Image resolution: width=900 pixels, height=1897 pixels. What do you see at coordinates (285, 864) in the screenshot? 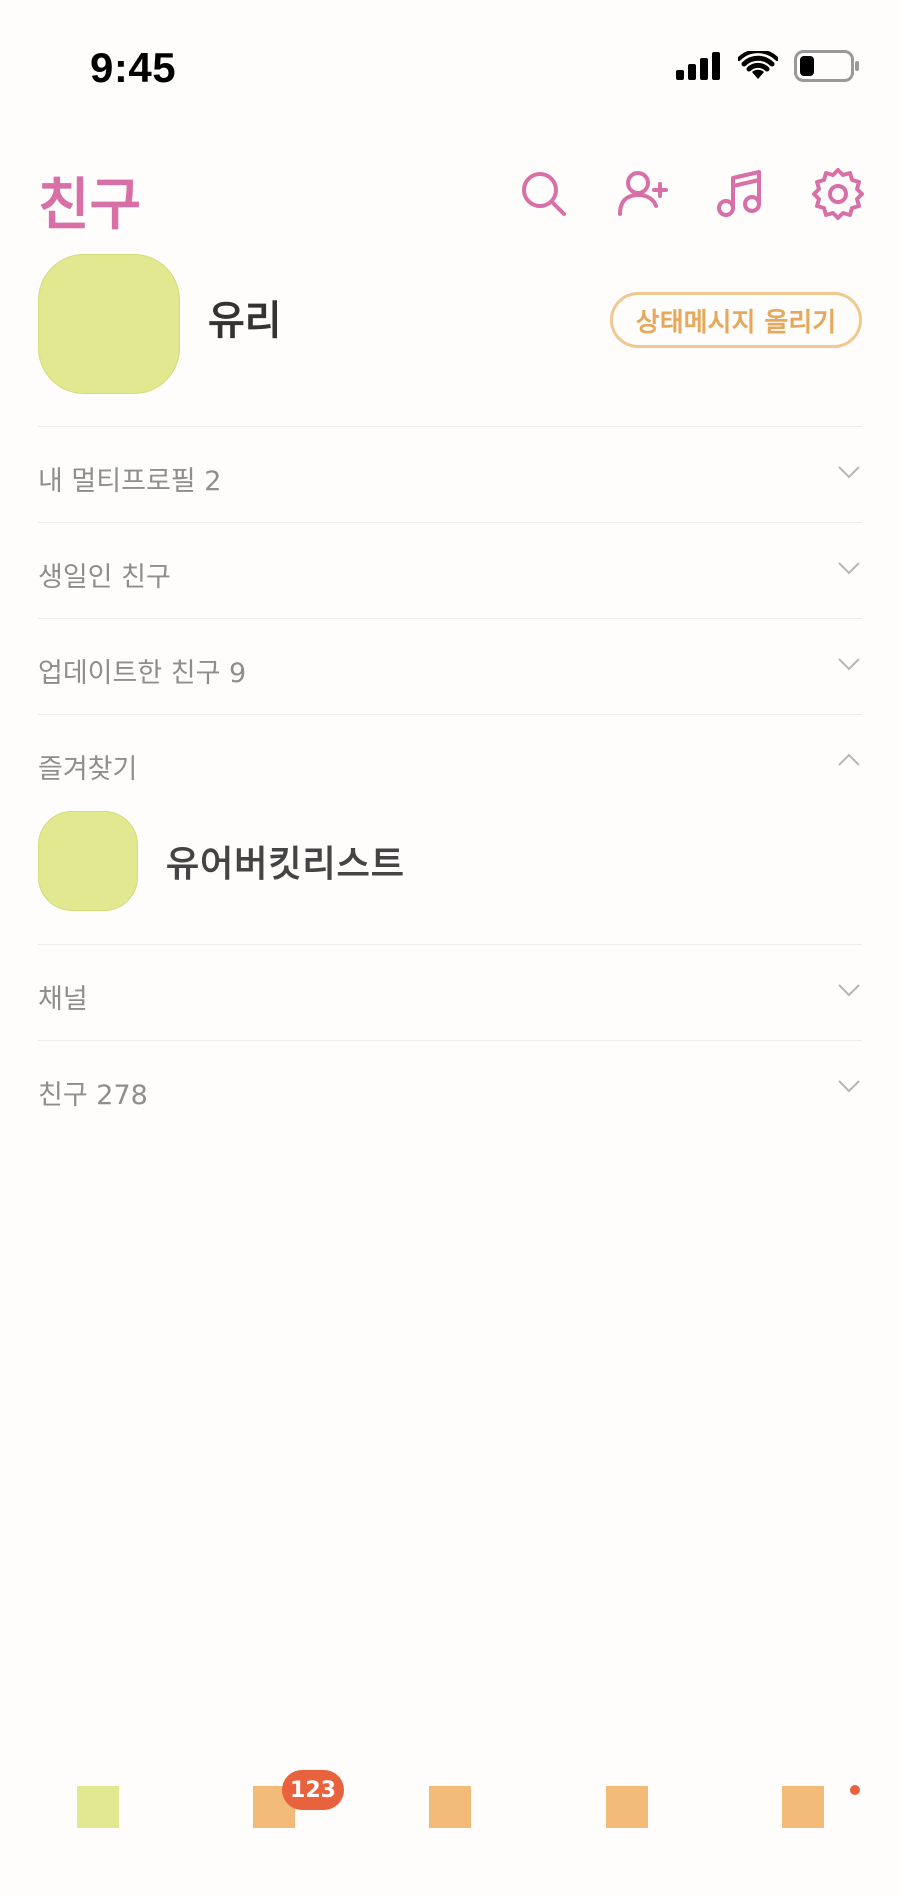
I see `friend-name: 유어버킷리스트` at bounding box center [285, 864].